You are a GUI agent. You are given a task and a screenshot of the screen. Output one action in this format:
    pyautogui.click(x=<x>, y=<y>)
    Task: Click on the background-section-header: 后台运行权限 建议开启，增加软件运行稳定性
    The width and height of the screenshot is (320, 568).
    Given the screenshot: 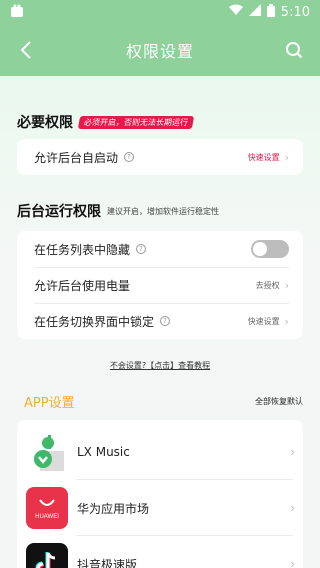 What is the action you would take?
    pyautogui.click(x=118, y=211)
    